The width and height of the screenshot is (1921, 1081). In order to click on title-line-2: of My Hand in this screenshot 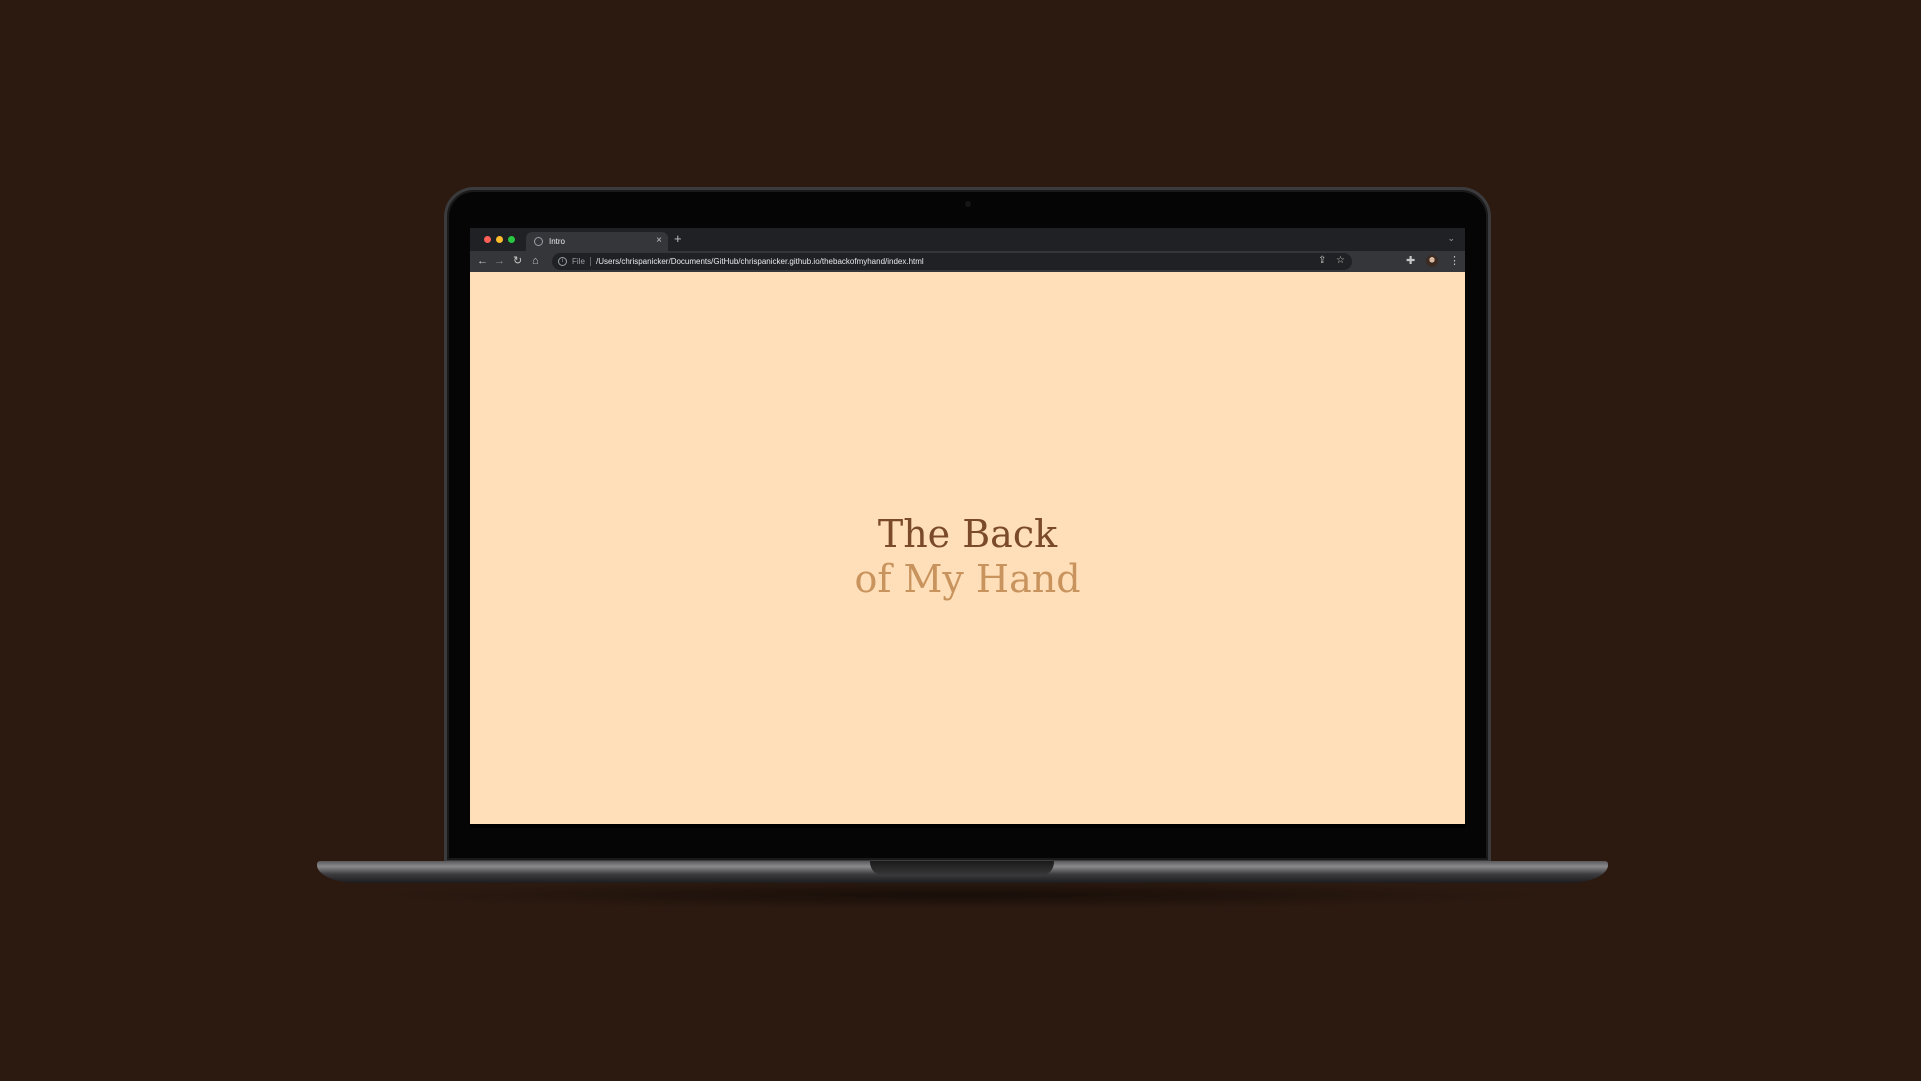, I will do `click(967, 579)`.